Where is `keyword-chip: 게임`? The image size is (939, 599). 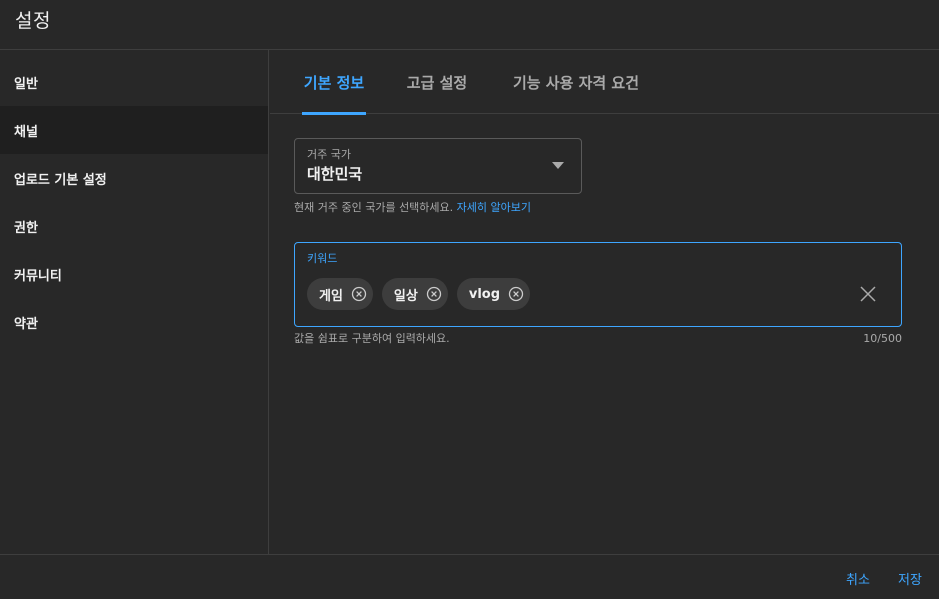 keyword-chip: 게임 is located at coordinates (340, 294).